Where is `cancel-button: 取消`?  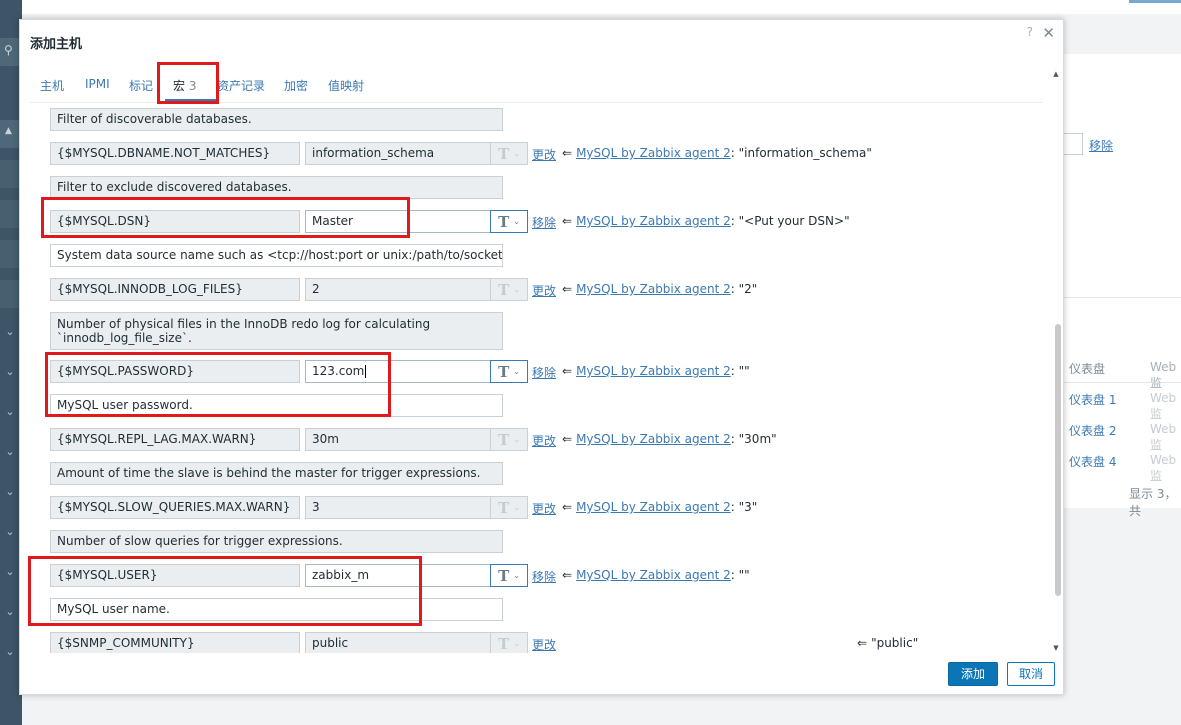 cancel-button: 取消 is located at coordinates (1031, 674).